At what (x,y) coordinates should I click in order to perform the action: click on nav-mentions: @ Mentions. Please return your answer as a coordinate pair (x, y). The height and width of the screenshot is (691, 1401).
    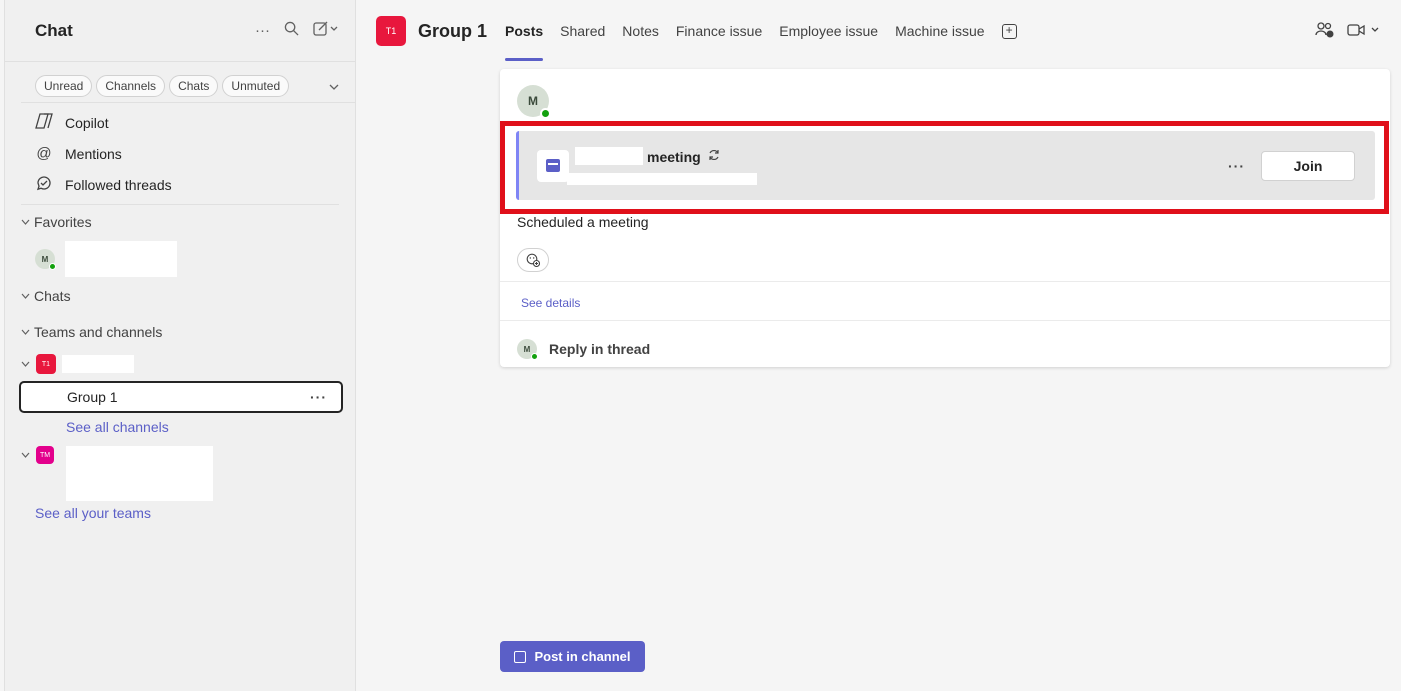
    Looking at the image, I should click on (180, 153).